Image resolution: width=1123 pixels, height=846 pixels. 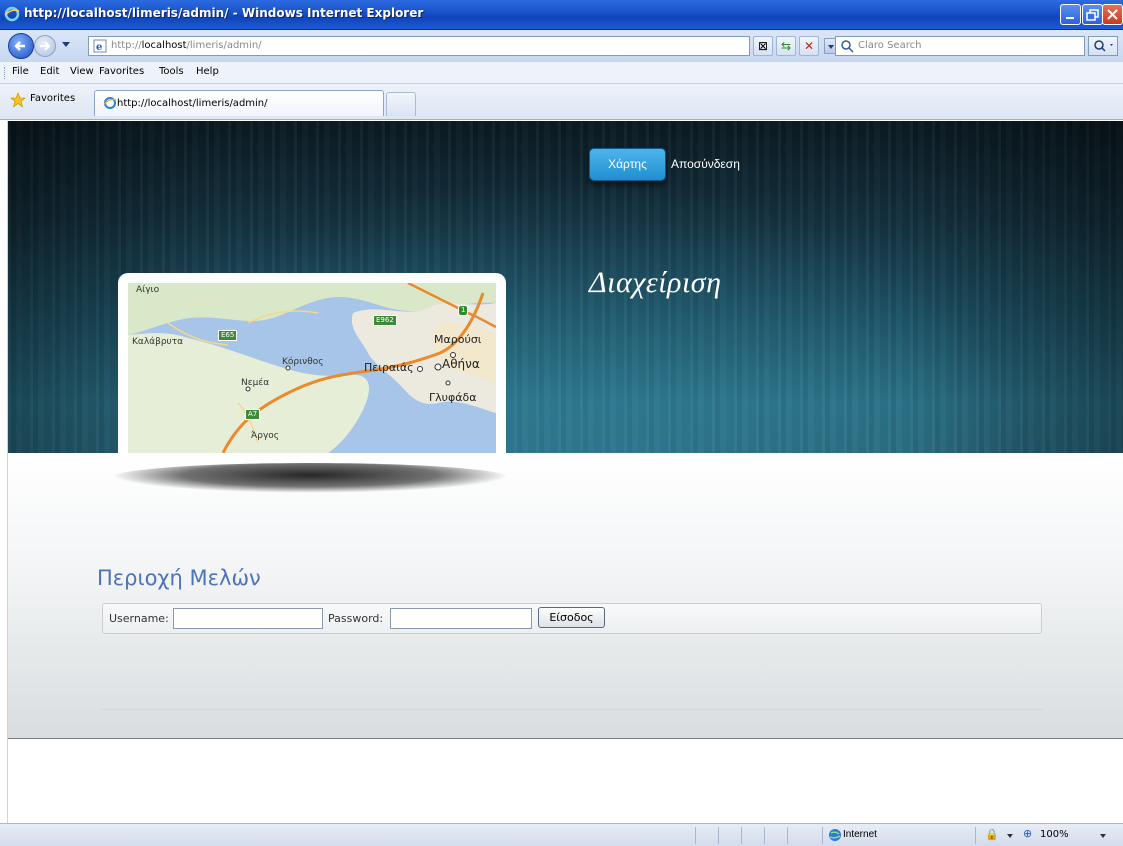 I want to click on arrow-right-icon, so click(x=45, y=46).